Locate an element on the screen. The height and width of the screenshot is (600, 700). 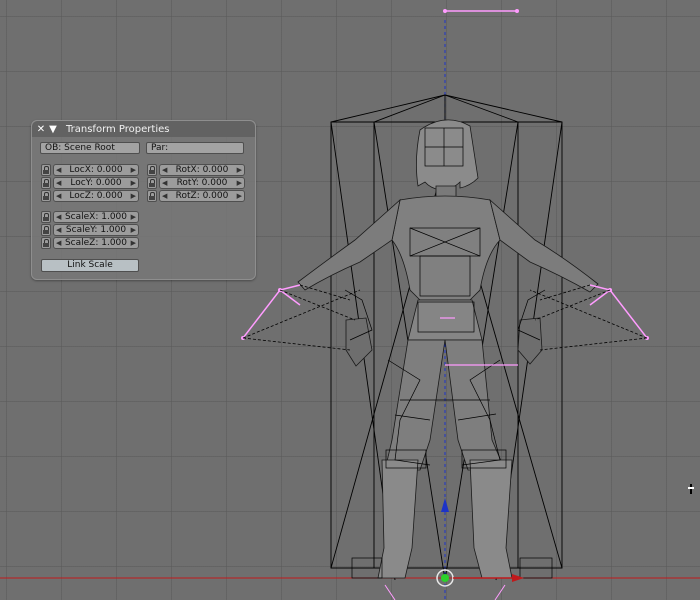
panel-header: ✕ ▼ Transform Properties is located at coordinates (143, 129).